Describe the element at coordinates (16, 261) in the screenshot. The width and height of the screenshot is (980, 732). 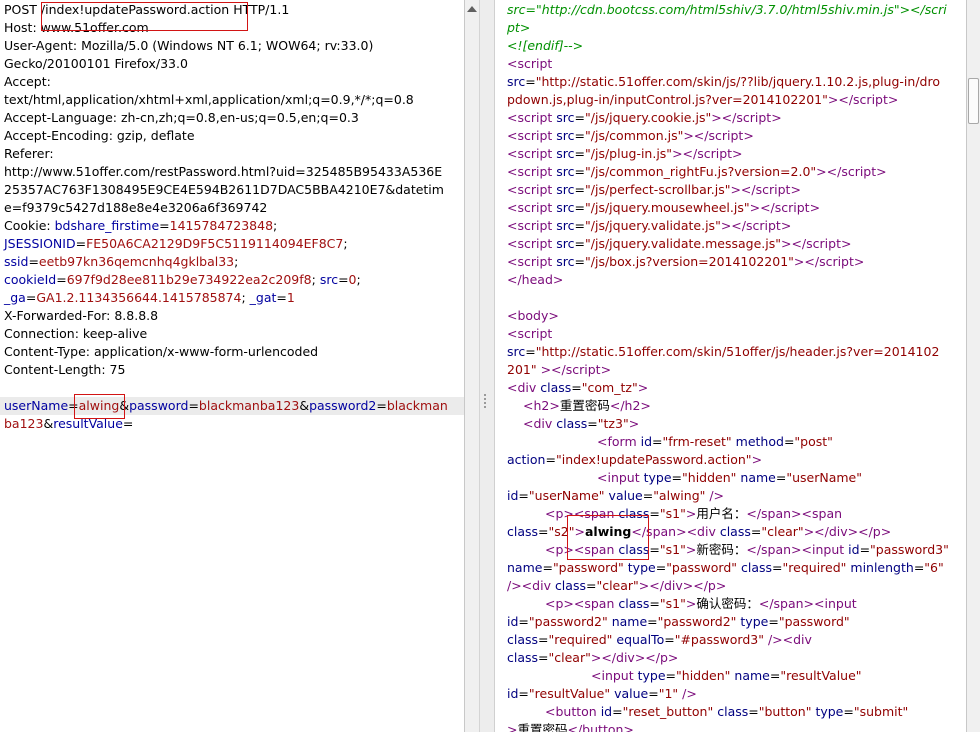
I see `cookie-name: ssid` at that location.